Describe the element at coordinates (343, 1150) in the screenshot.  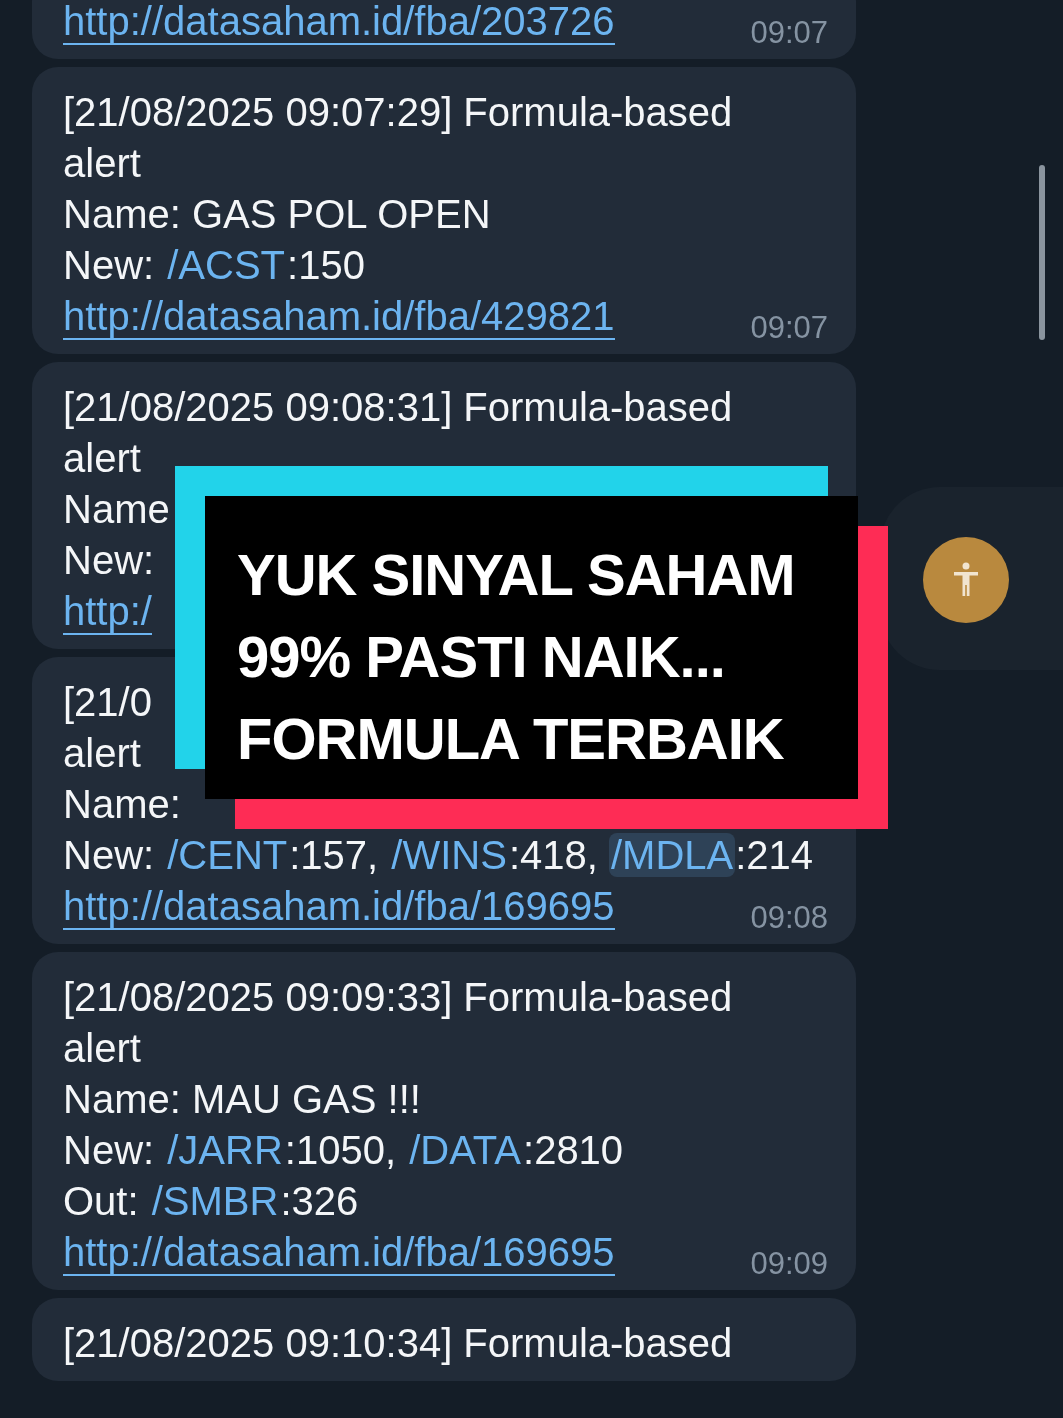
I see `message-line: New: /JARR:1050, /DATA:2810` at that location.